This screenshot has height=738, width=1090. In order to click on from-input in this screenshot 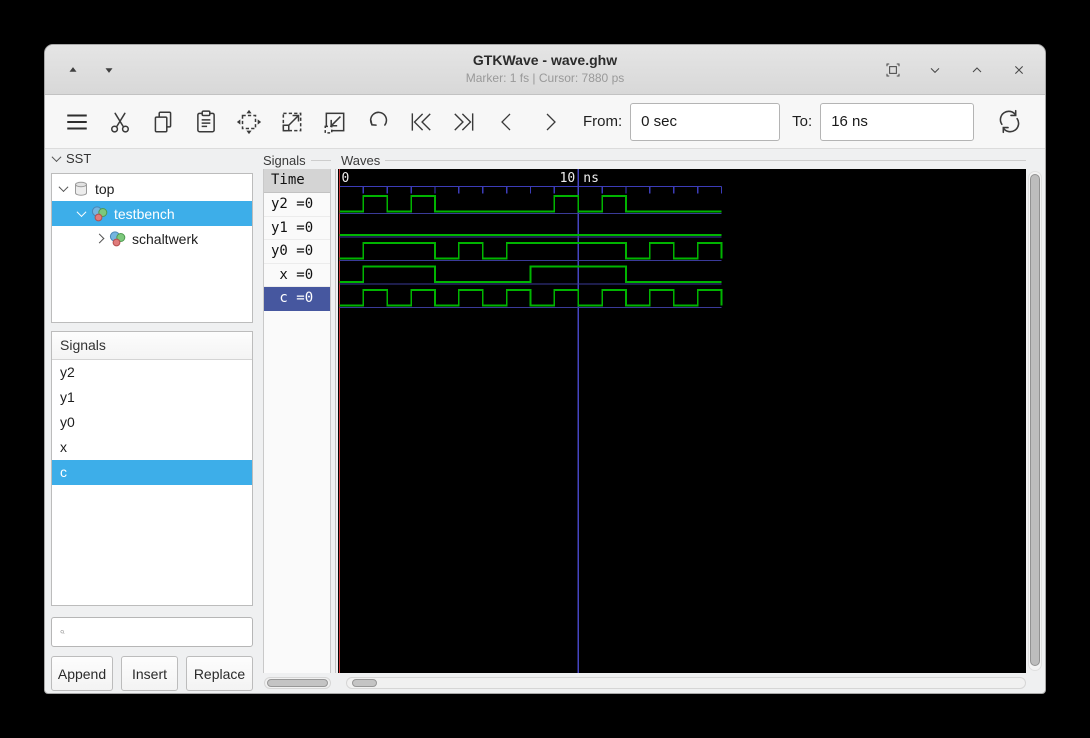, I will do `click(705, 121)`.